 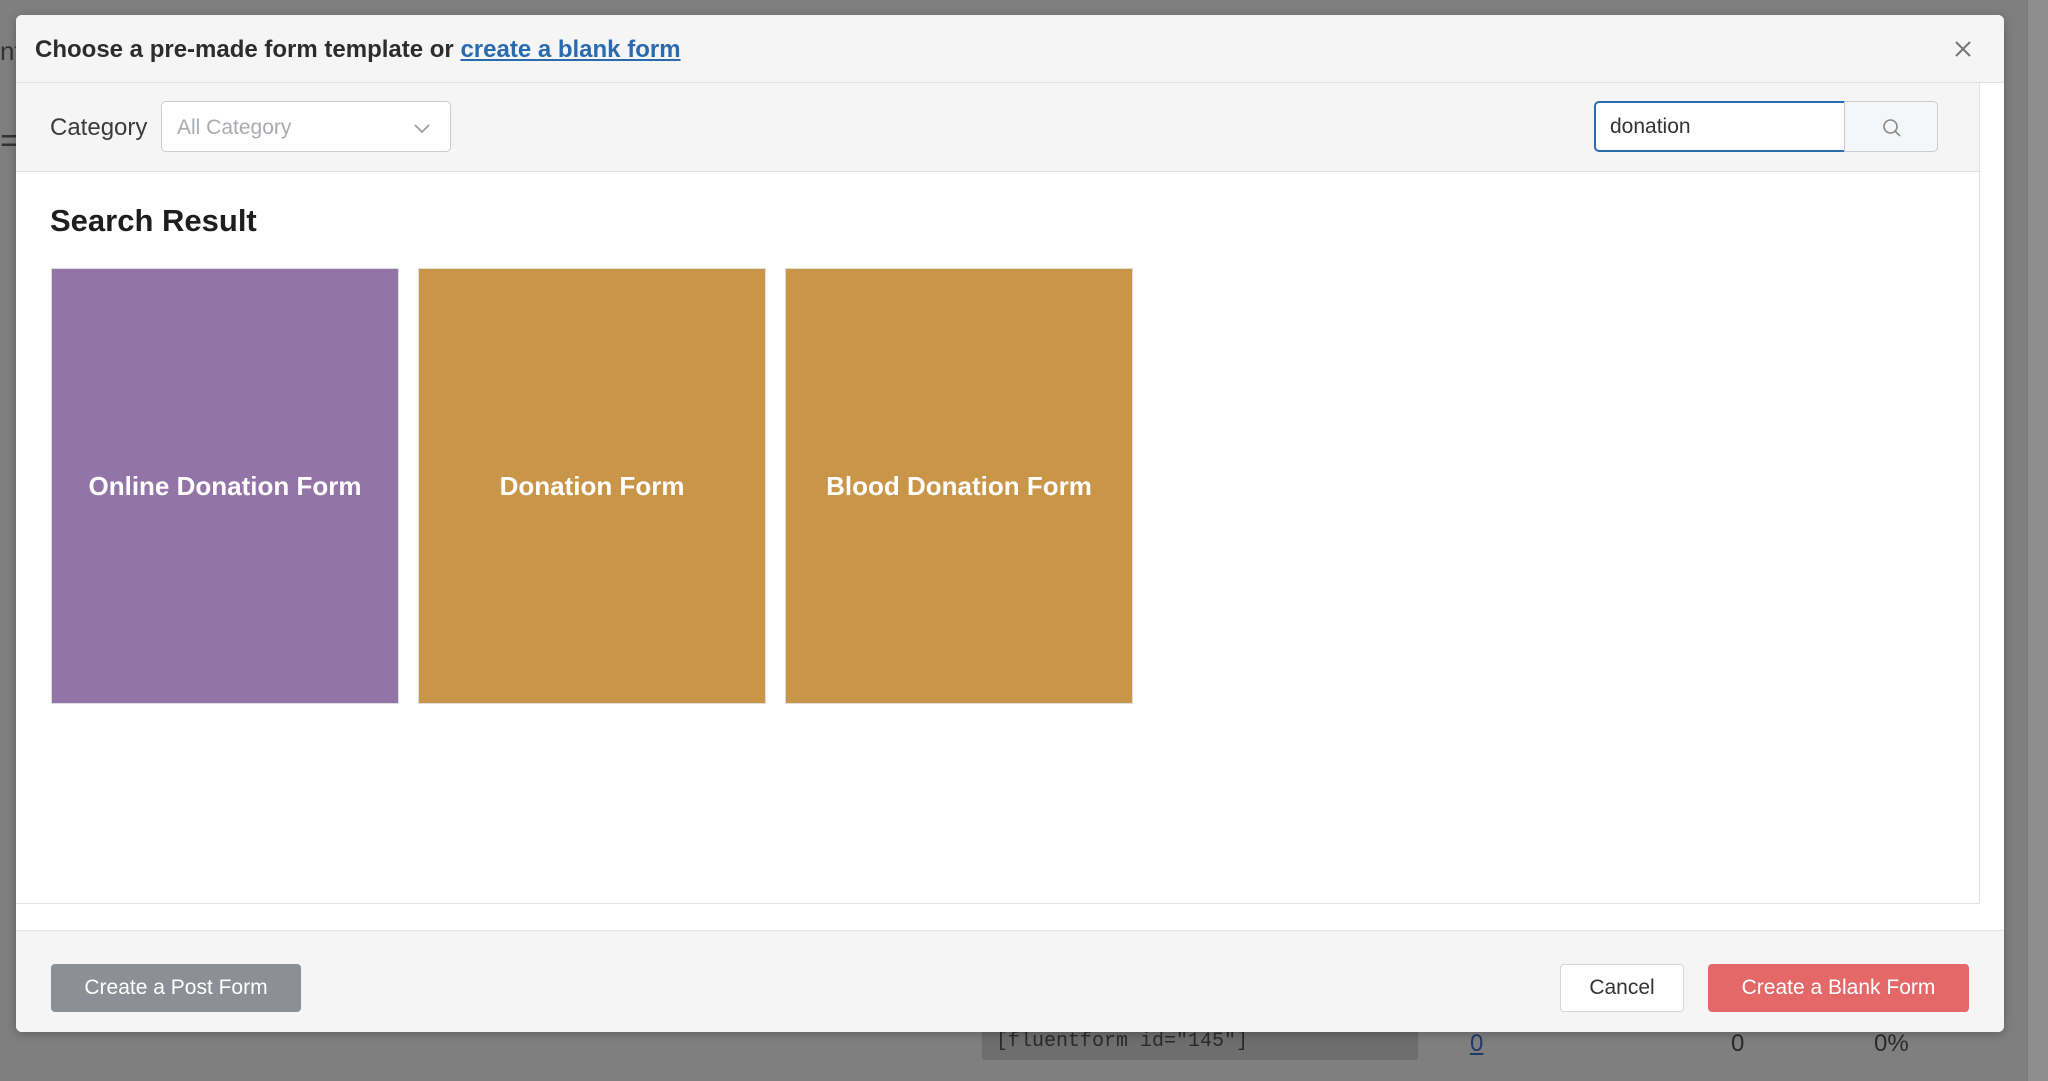 I want to click on background-views-cell: 0, so click(x=1738, y=1043).